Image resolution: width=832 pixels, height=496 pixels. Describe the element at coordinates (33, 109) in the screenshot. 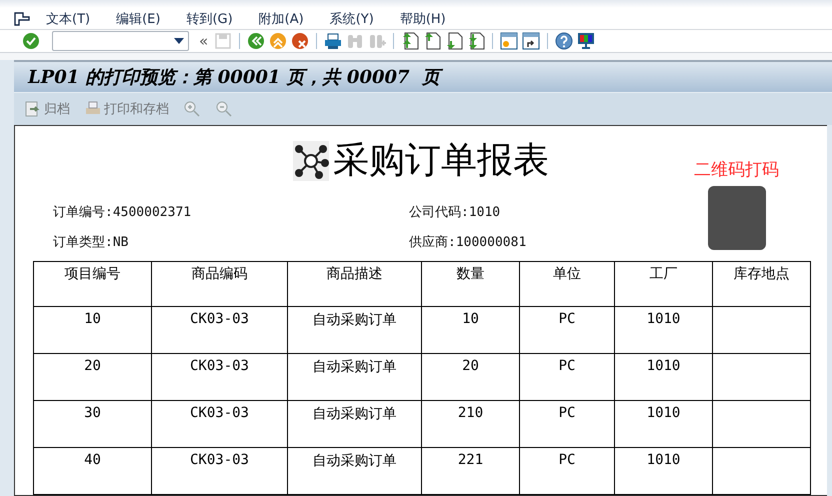

I see `archive-icon` at that location.